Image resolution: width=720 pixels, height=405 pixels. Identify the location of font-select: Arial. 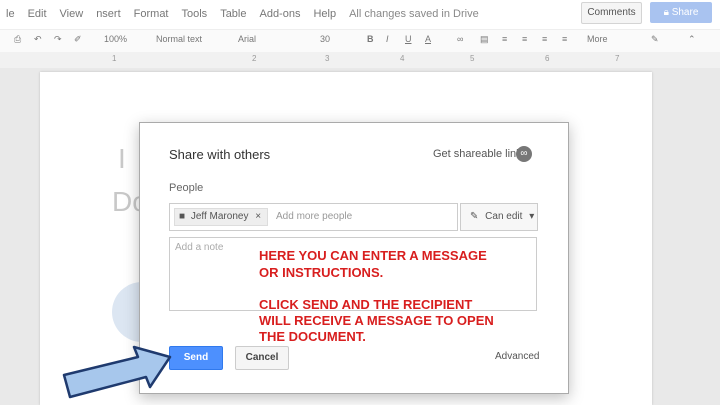
(247, 39).